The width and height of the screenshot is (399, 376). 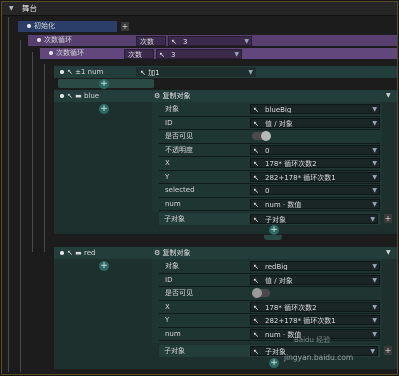 What do you see at coordinates (275, 220) in the screenshot?
I see `child-value: 子对象` at bounding box center [275, 220].